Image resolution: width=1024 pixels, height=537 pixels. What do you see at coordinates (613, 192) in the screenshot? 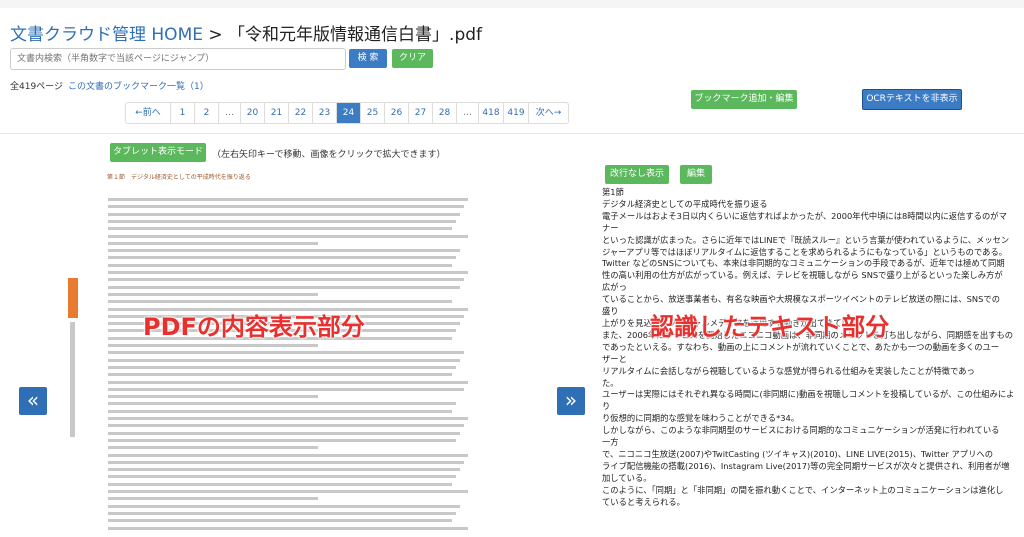
I see `ocr-text-line: 第1節` at bounding box center [613, 192].